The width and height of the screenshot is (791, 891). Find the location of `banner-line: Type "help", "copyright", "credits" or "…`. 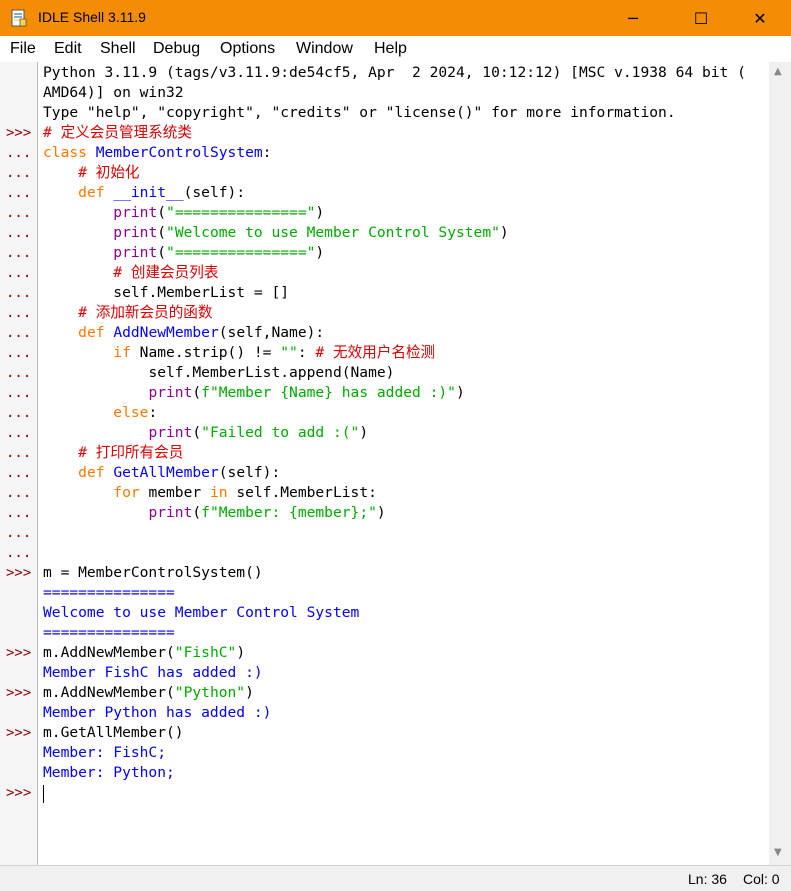

banner-line: Type "help", "copyright", "credits" or "… is located at coordinates (359, 112).